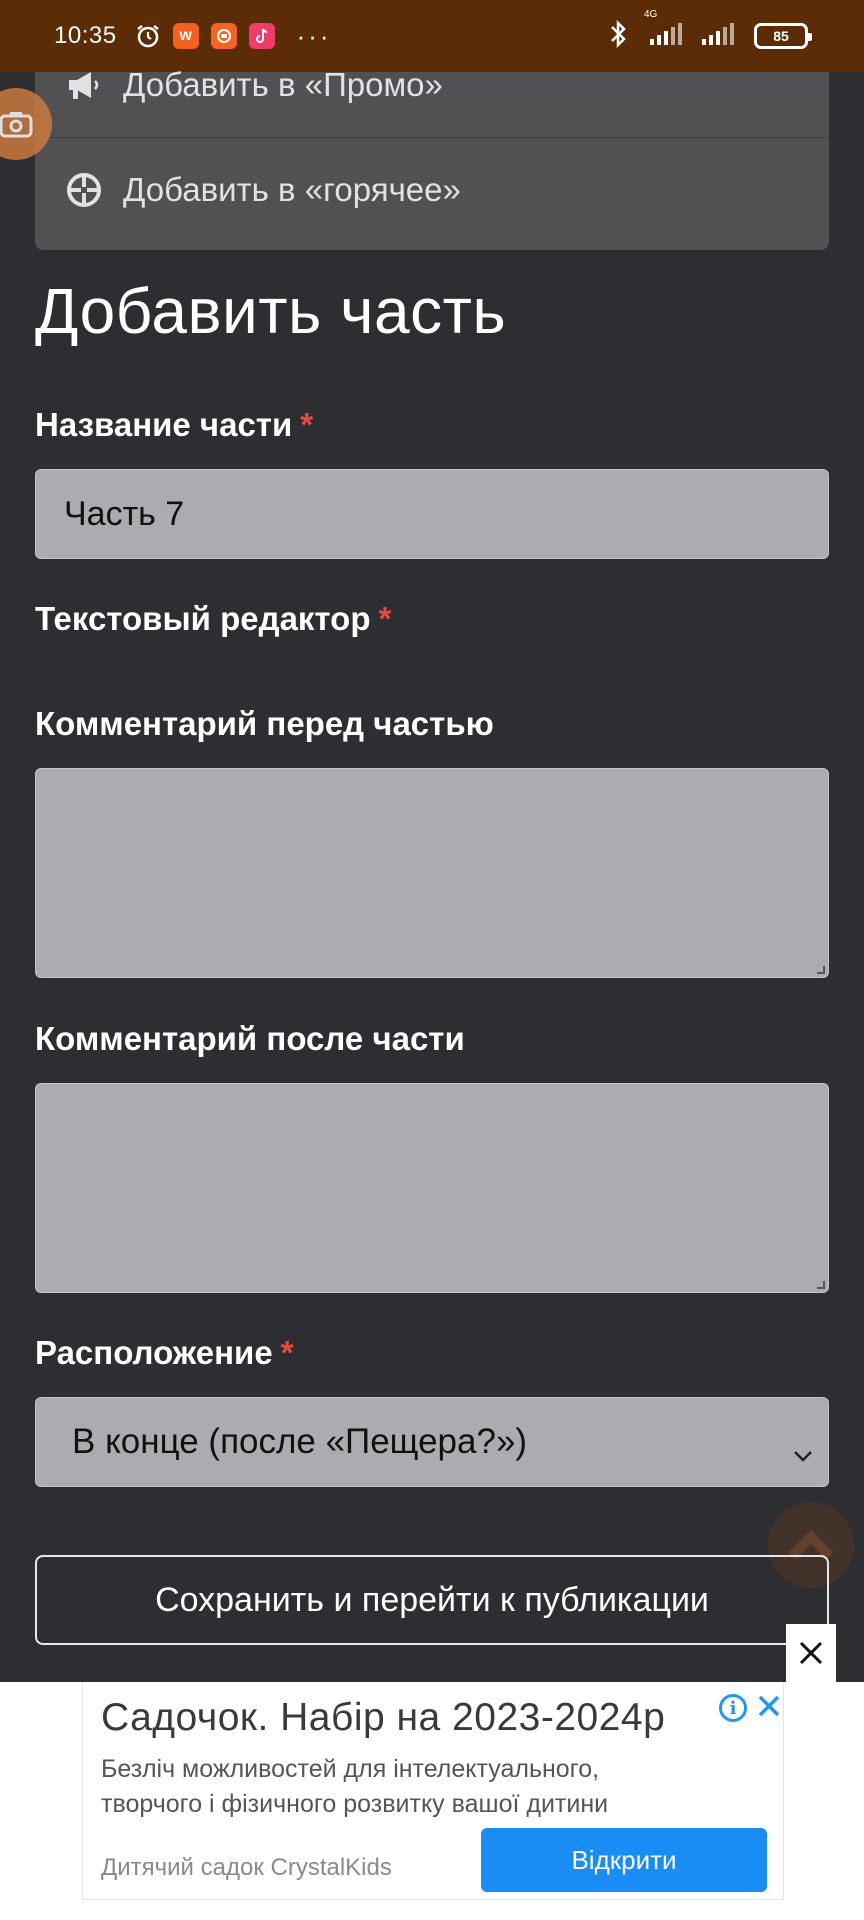  I want to click on actions-menu: Добавить в «Промо» Добавить в «горячее», so click(432, 158).